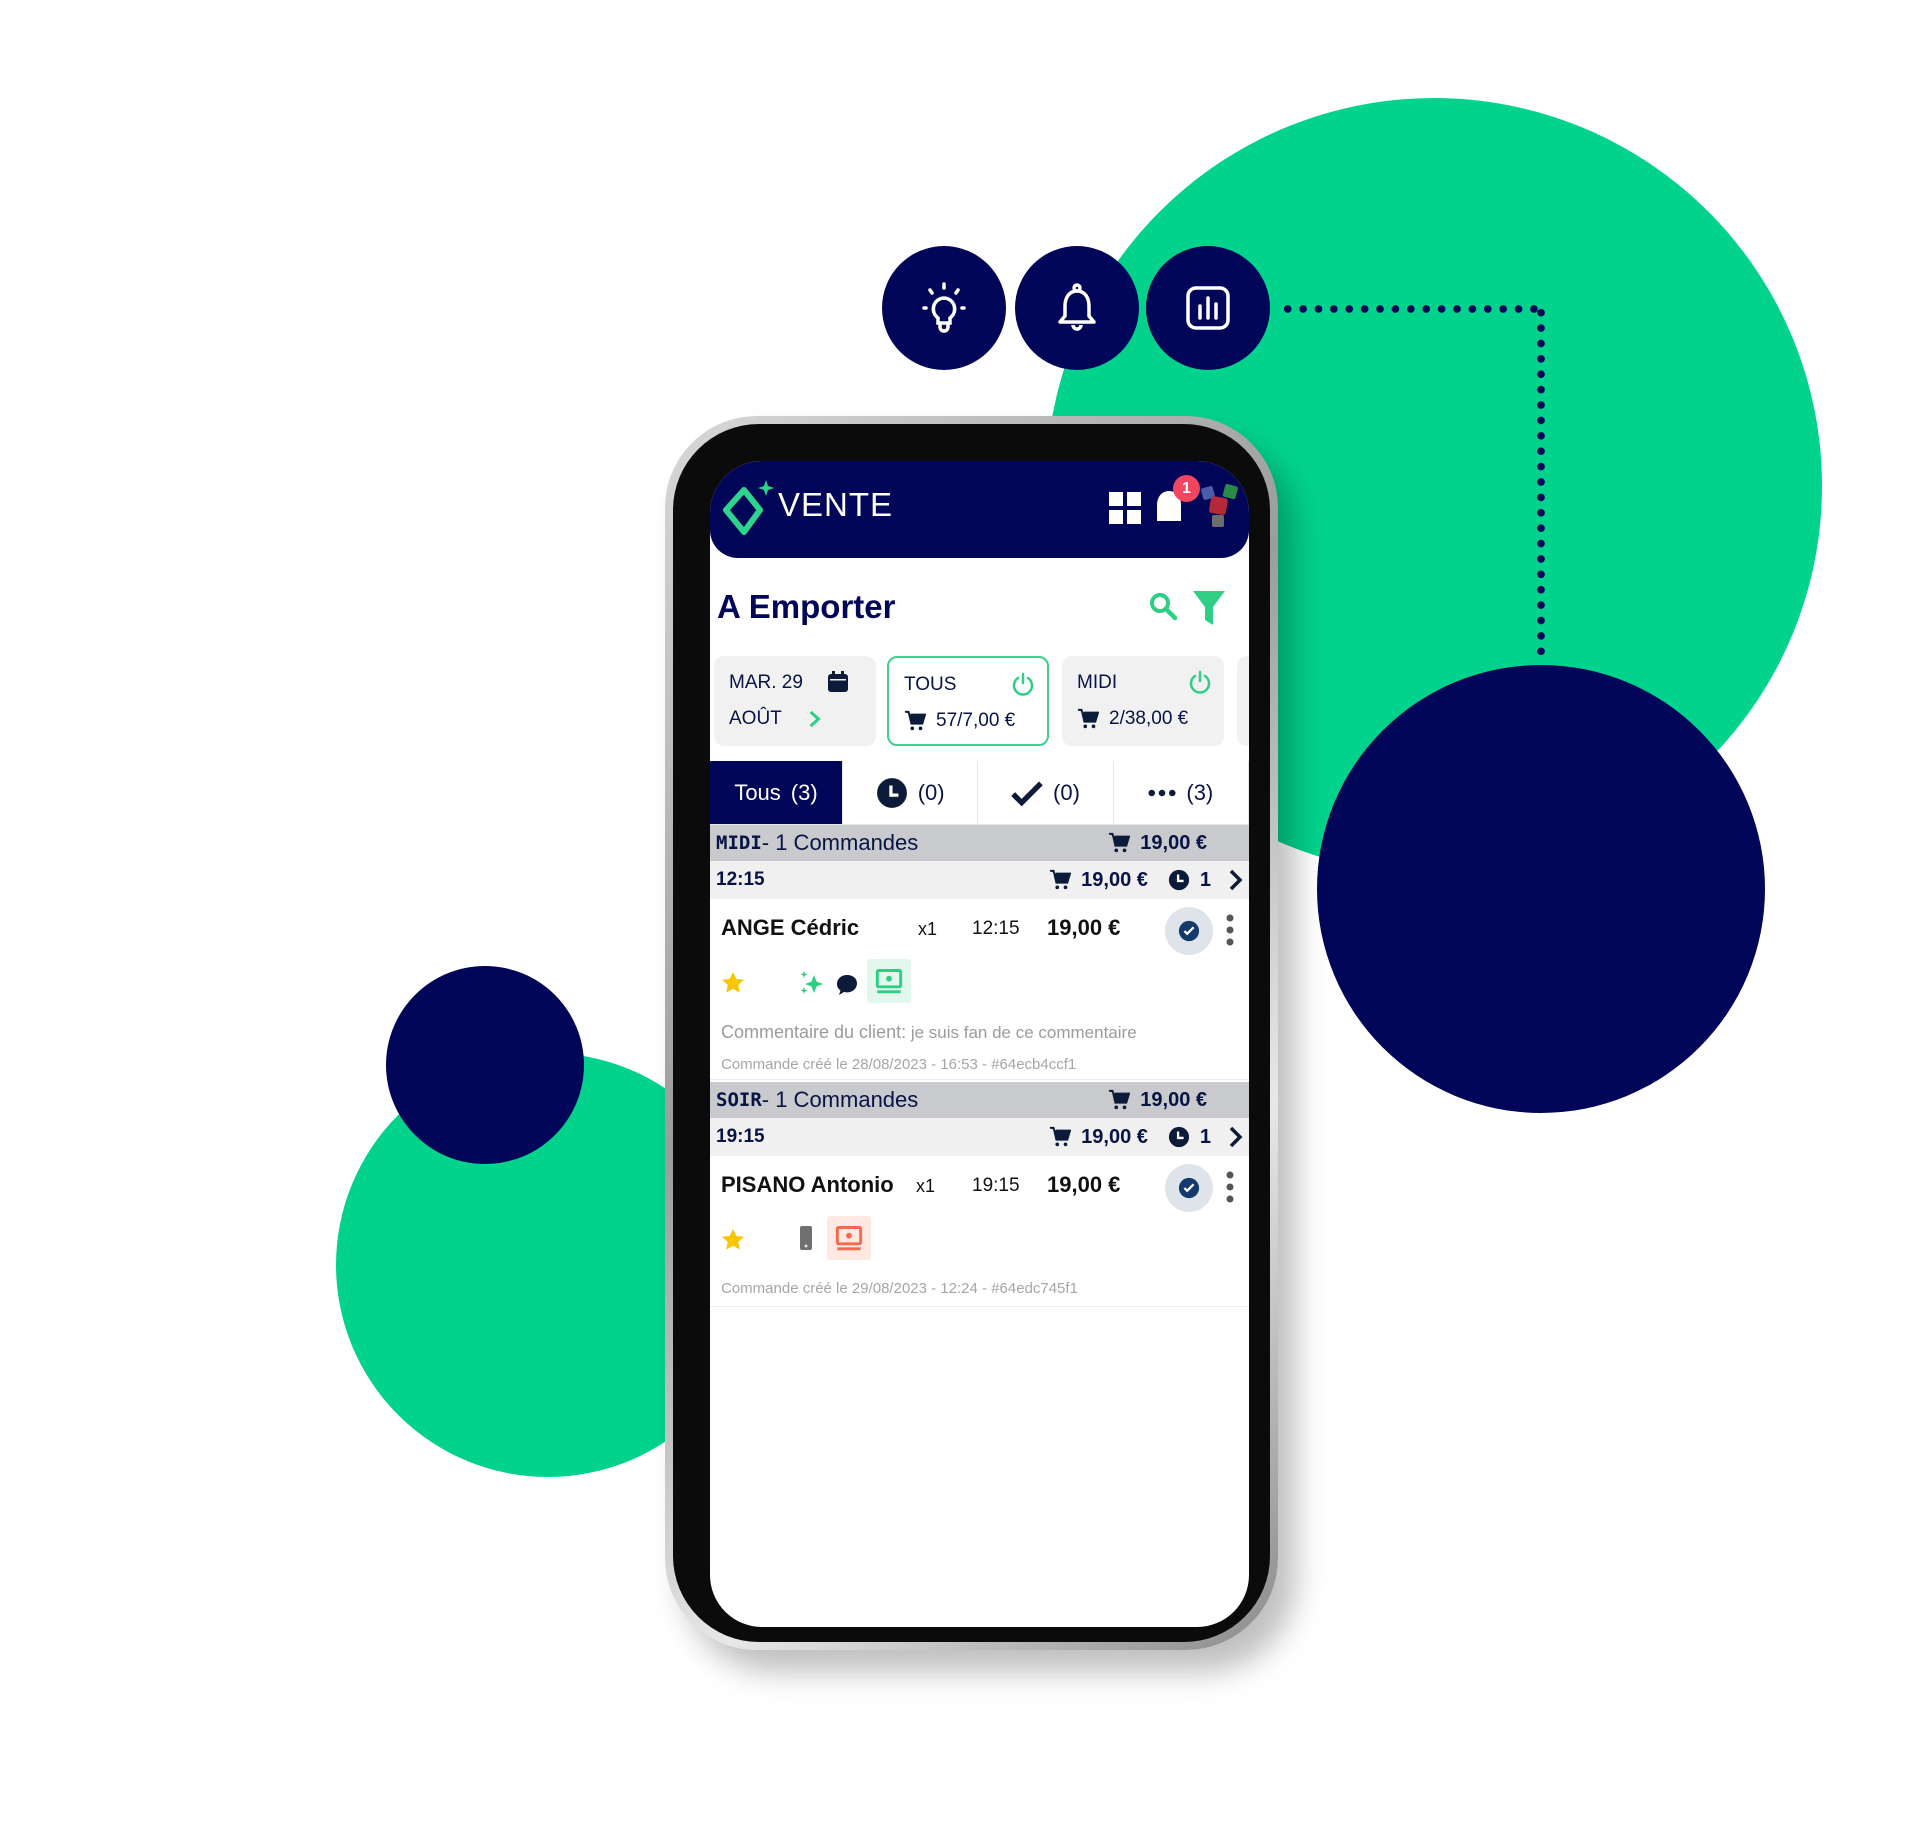 The image size is (1920, 1824). Describe the element at coordinates (1084, 927) in the screenshot. I see `order-price: 19,00 €` at that location.